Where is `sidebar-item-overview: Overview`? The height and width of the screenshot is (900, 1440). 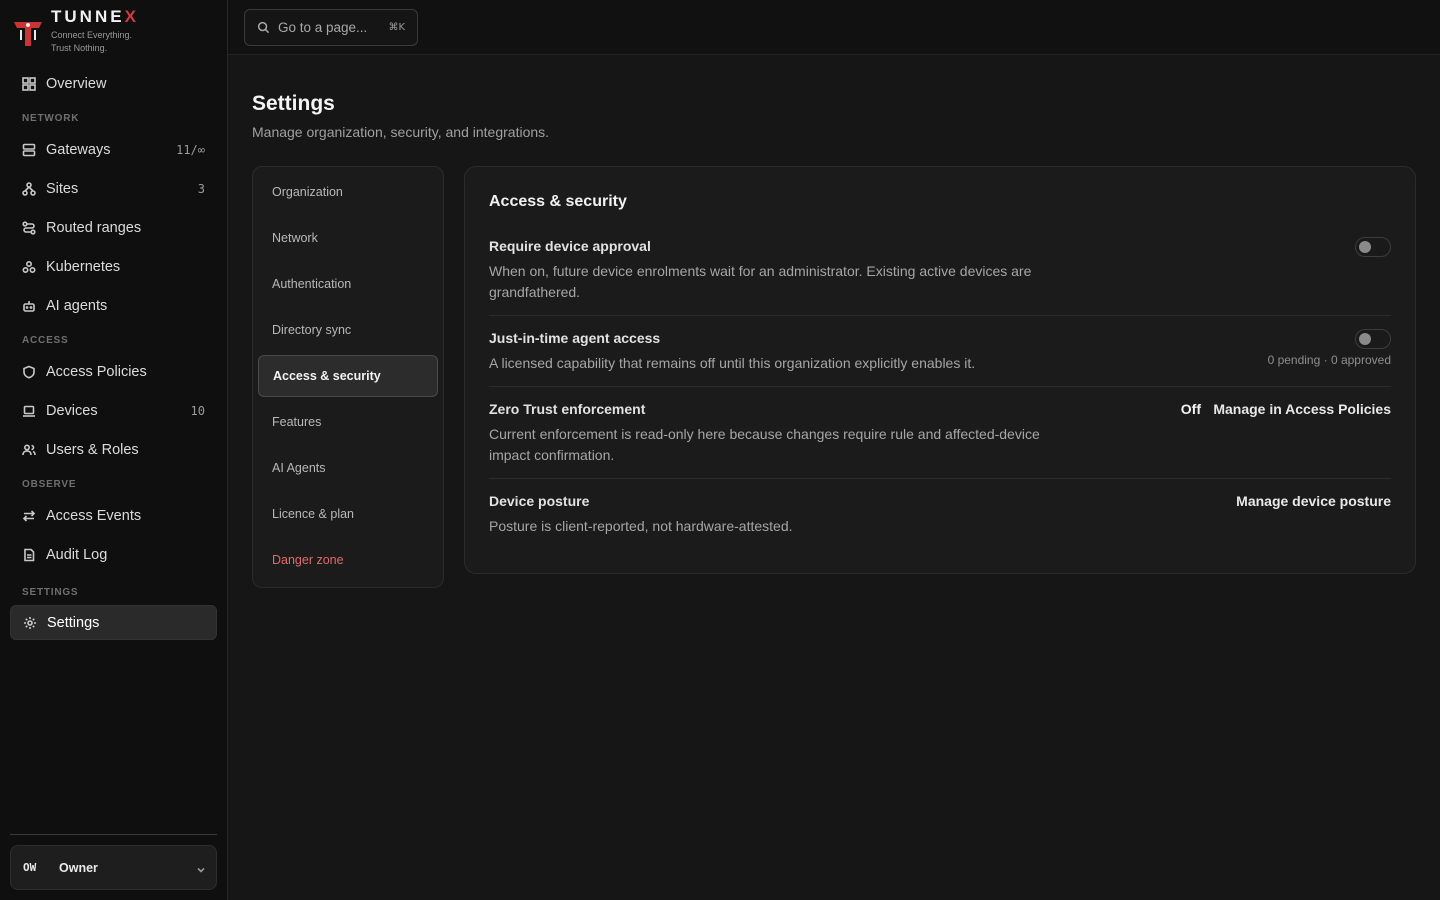
sidebar-item-overview: Overview is located at coordinates (113, 83).